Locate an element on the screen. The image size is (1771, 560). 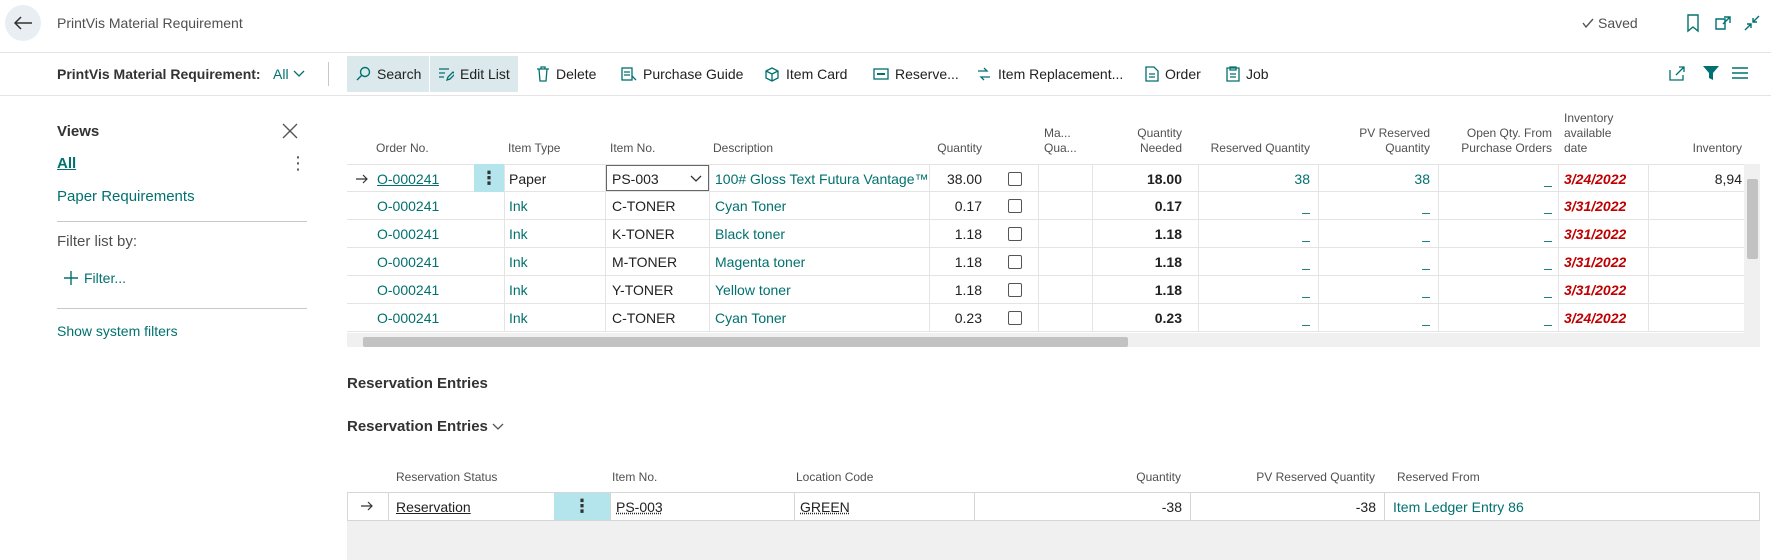
bookmark-icon is located at coordinates (1693, 23).